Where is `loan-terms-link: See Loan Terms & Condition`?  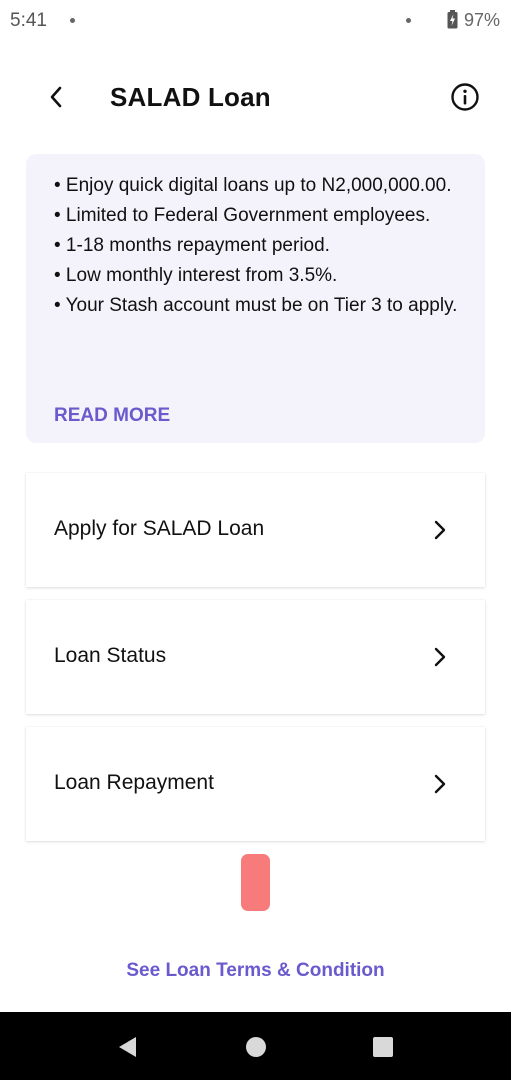 loan-terms-link: See Loan Terms & Condition is located at coordinates (255, 971).